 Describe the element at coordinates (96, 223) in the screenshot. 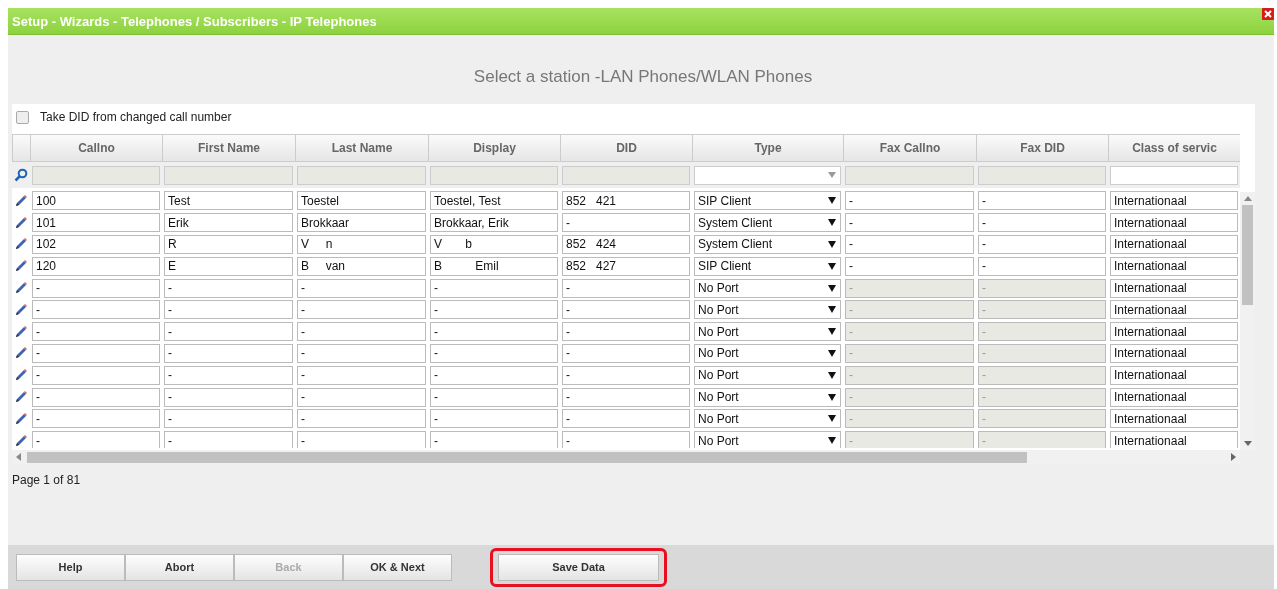

I see `text-field: 101` at that location.